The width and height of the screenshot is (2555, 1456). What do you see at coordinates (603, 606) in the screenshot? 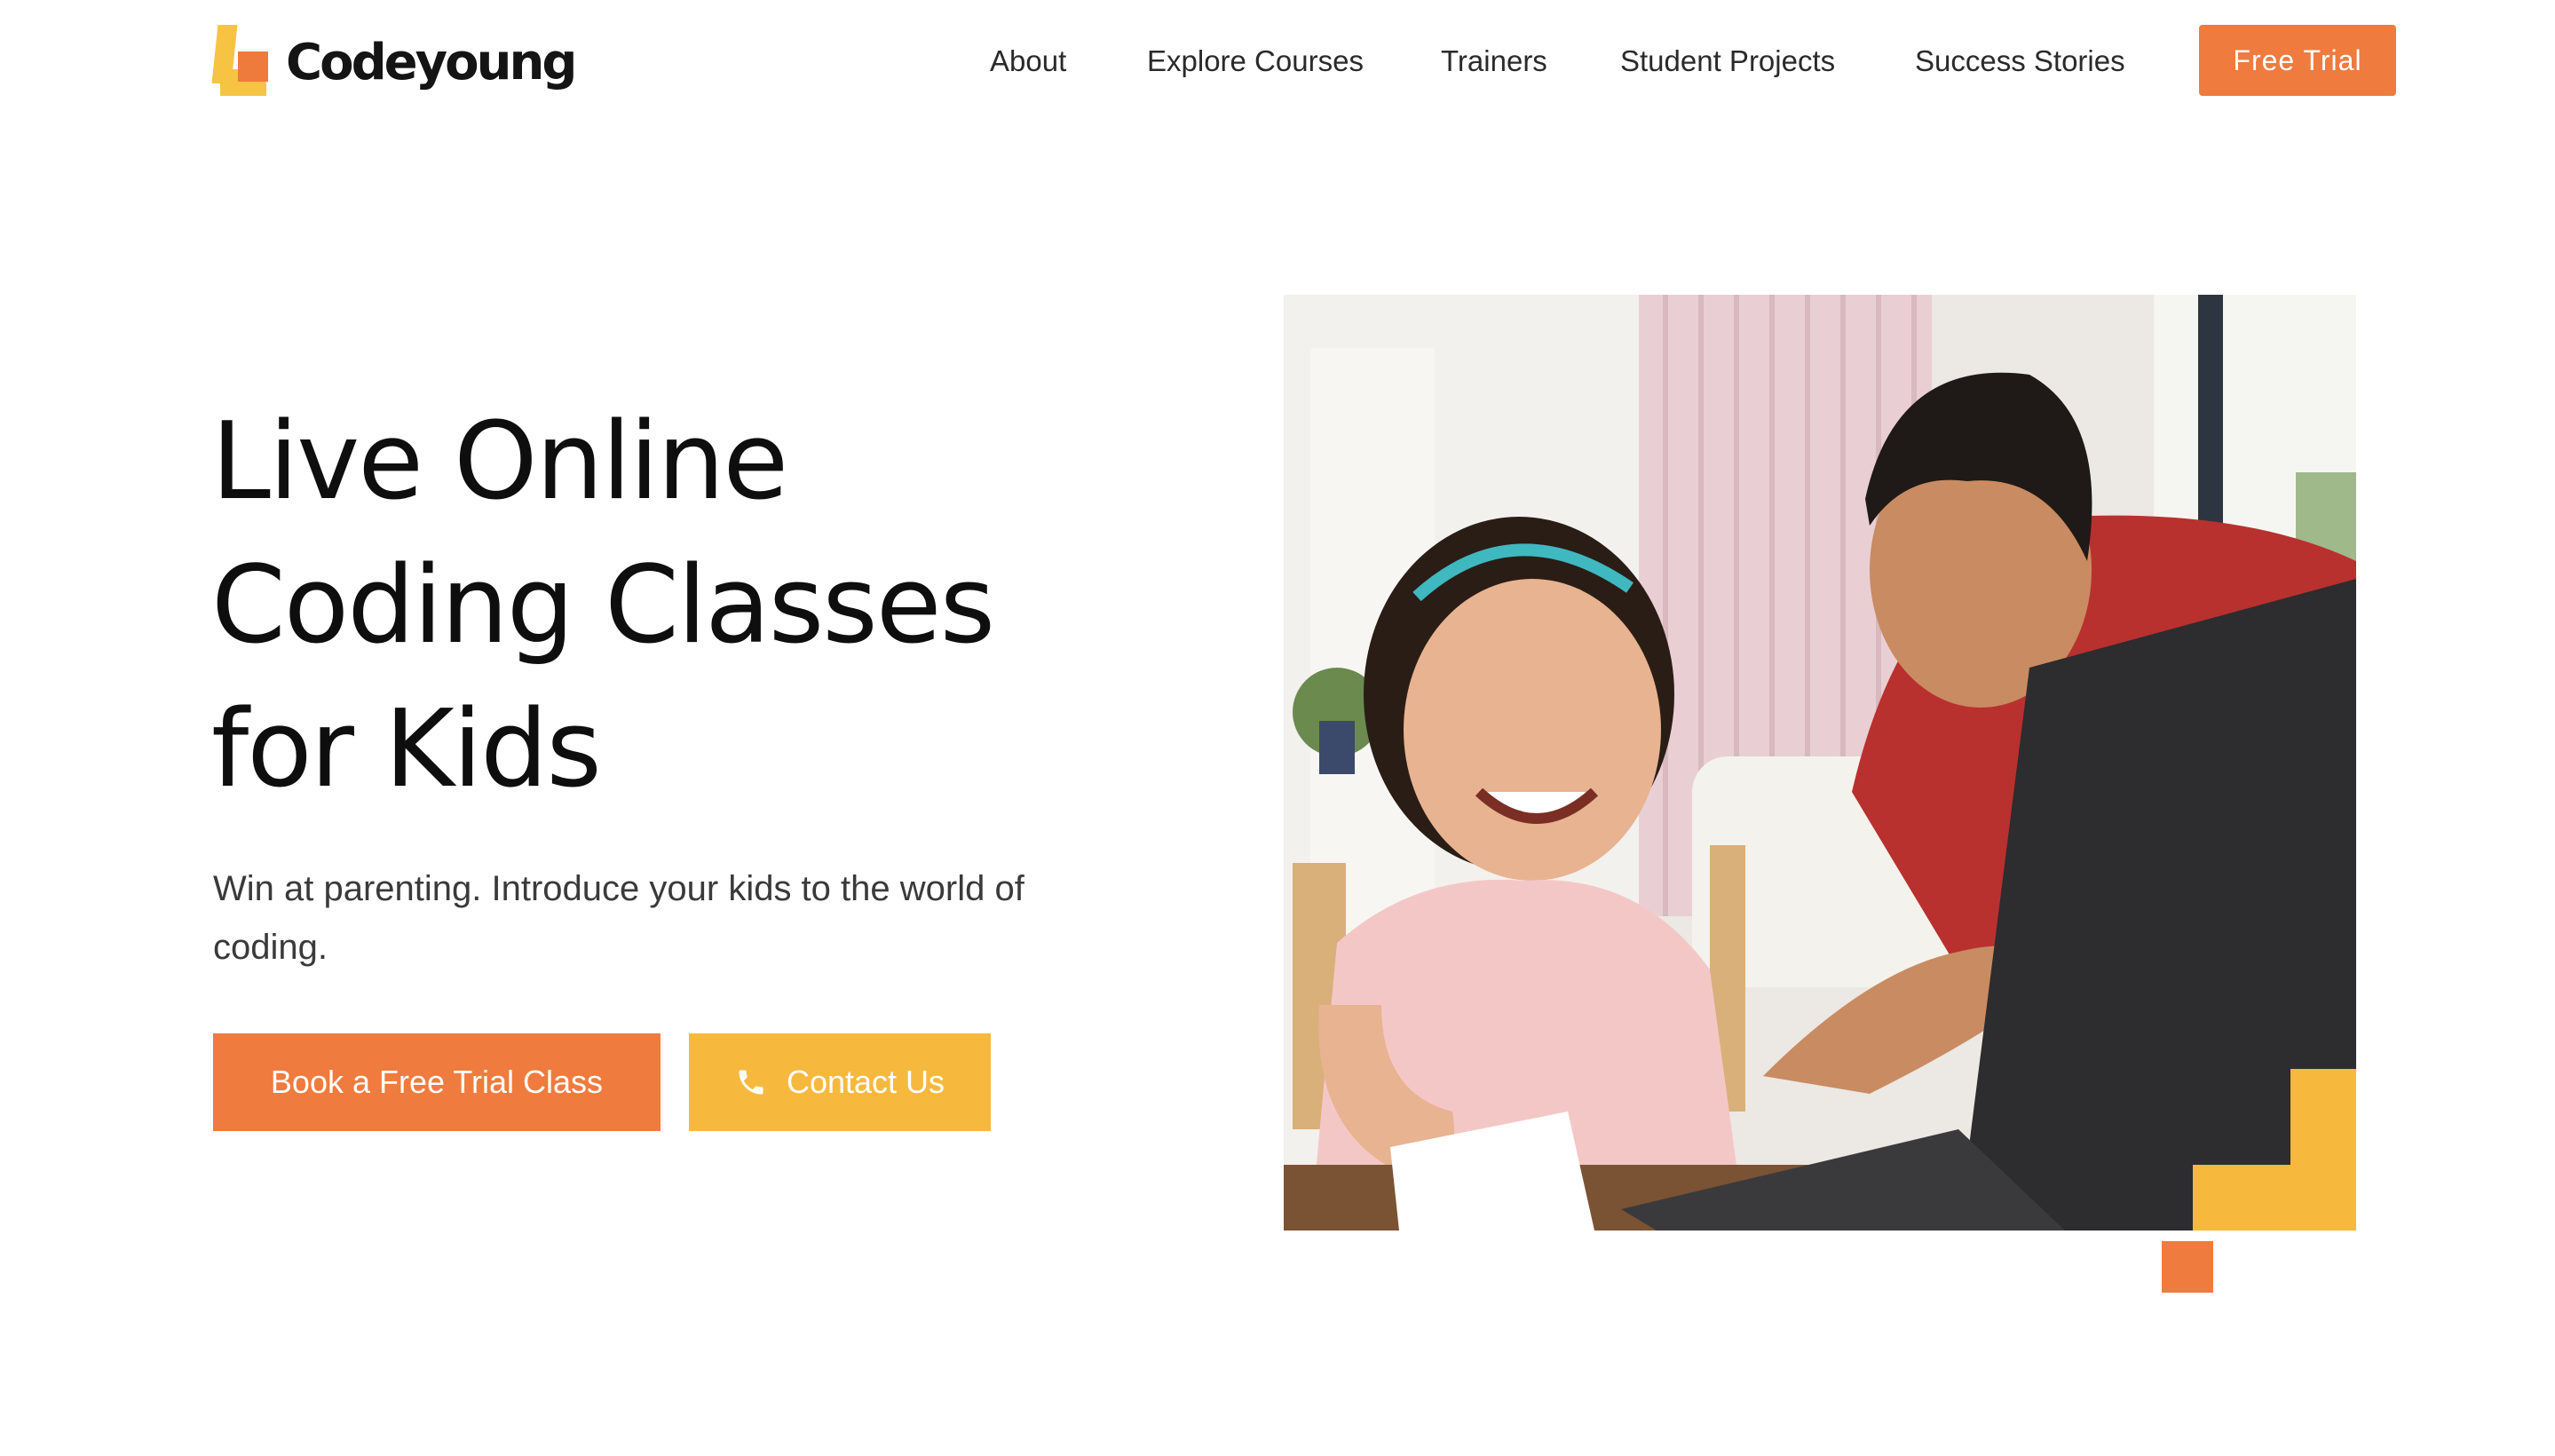
I see `hero-title-line-2: Coding Classes` at bounding box center [603, 606].